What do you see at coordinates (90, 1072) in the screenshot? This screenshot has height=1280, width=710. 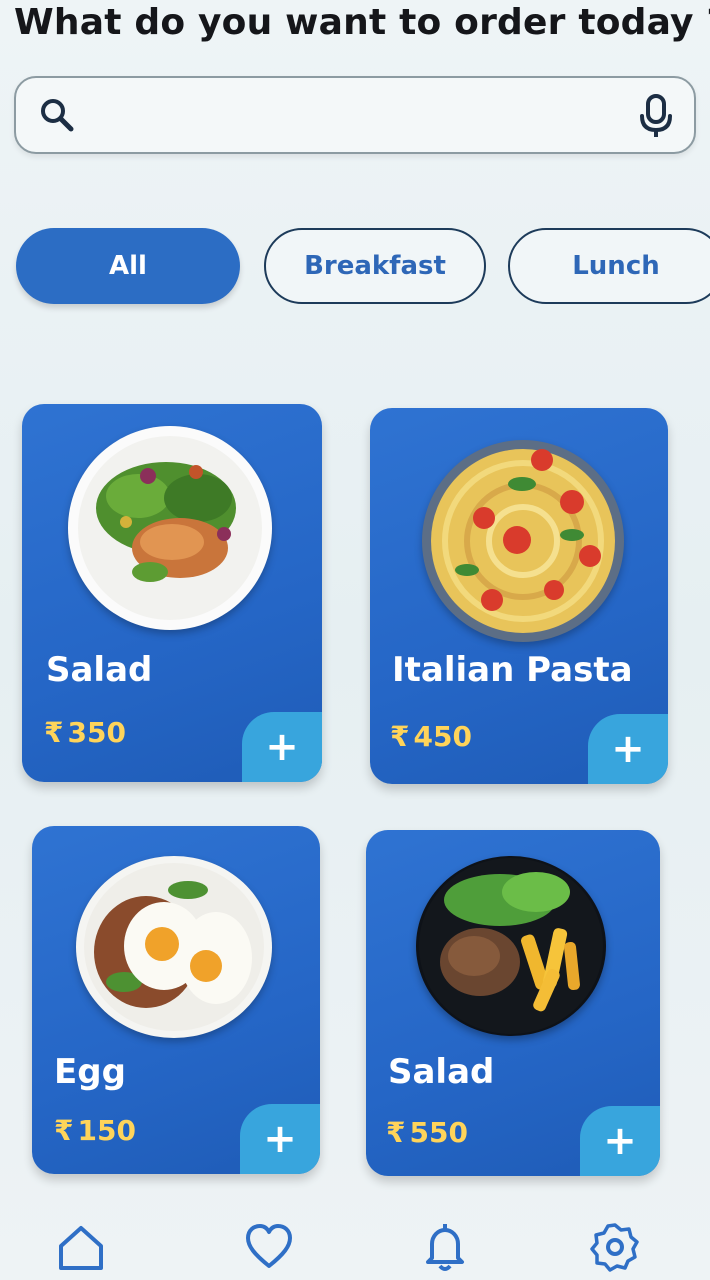 I see `food-name: Egg` at bounding box center [90, 1072].